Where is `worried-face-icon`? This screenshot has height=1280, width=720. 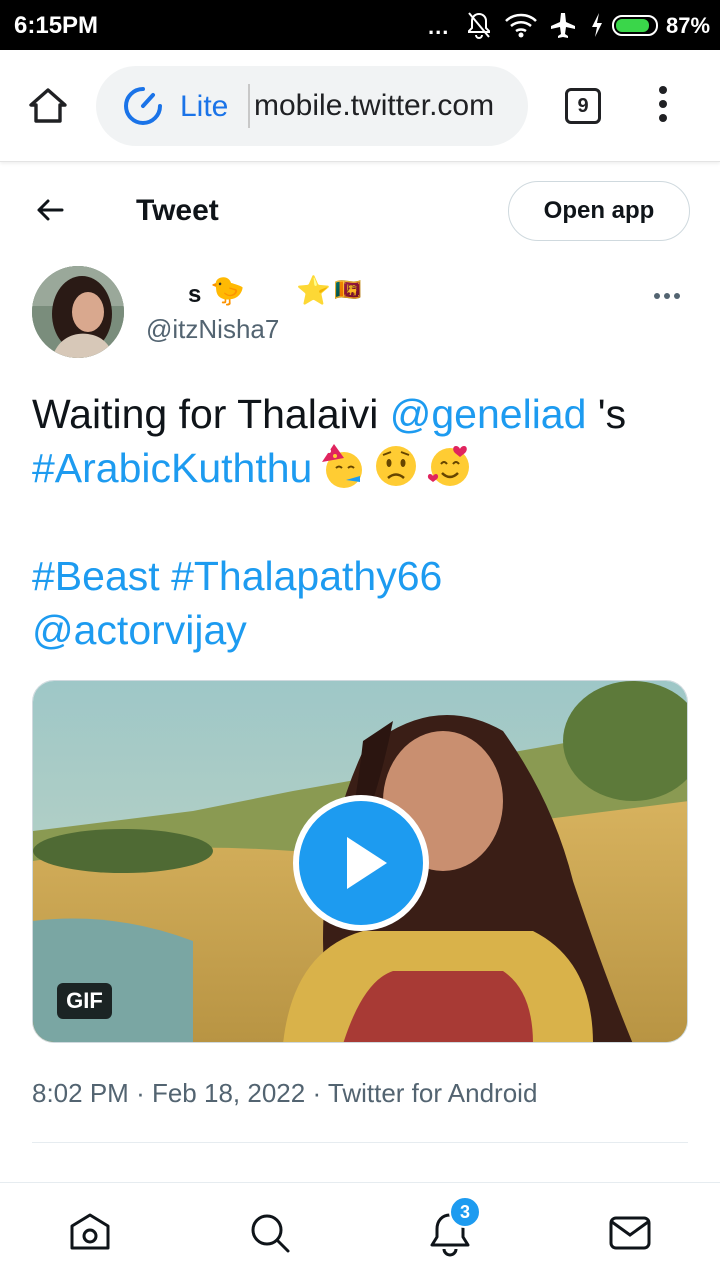 worried-face-icon is located at coordinates (396, 466).